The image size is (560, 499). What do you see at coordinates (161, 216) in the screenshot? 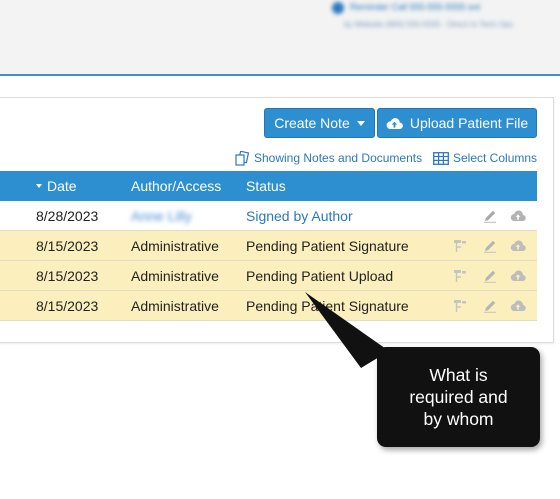
I see `row-author: Anne Lilly` at bounding box center [161, 216].